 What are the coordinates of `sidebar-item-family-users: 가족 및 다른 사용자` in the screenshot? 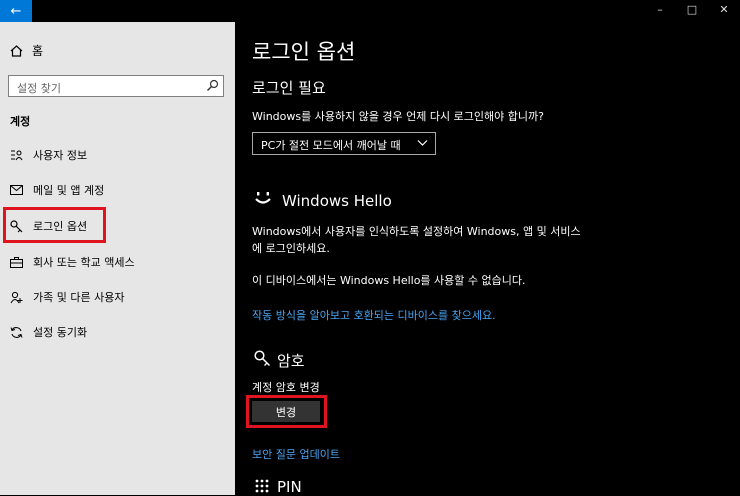 It's located at (117, 297).